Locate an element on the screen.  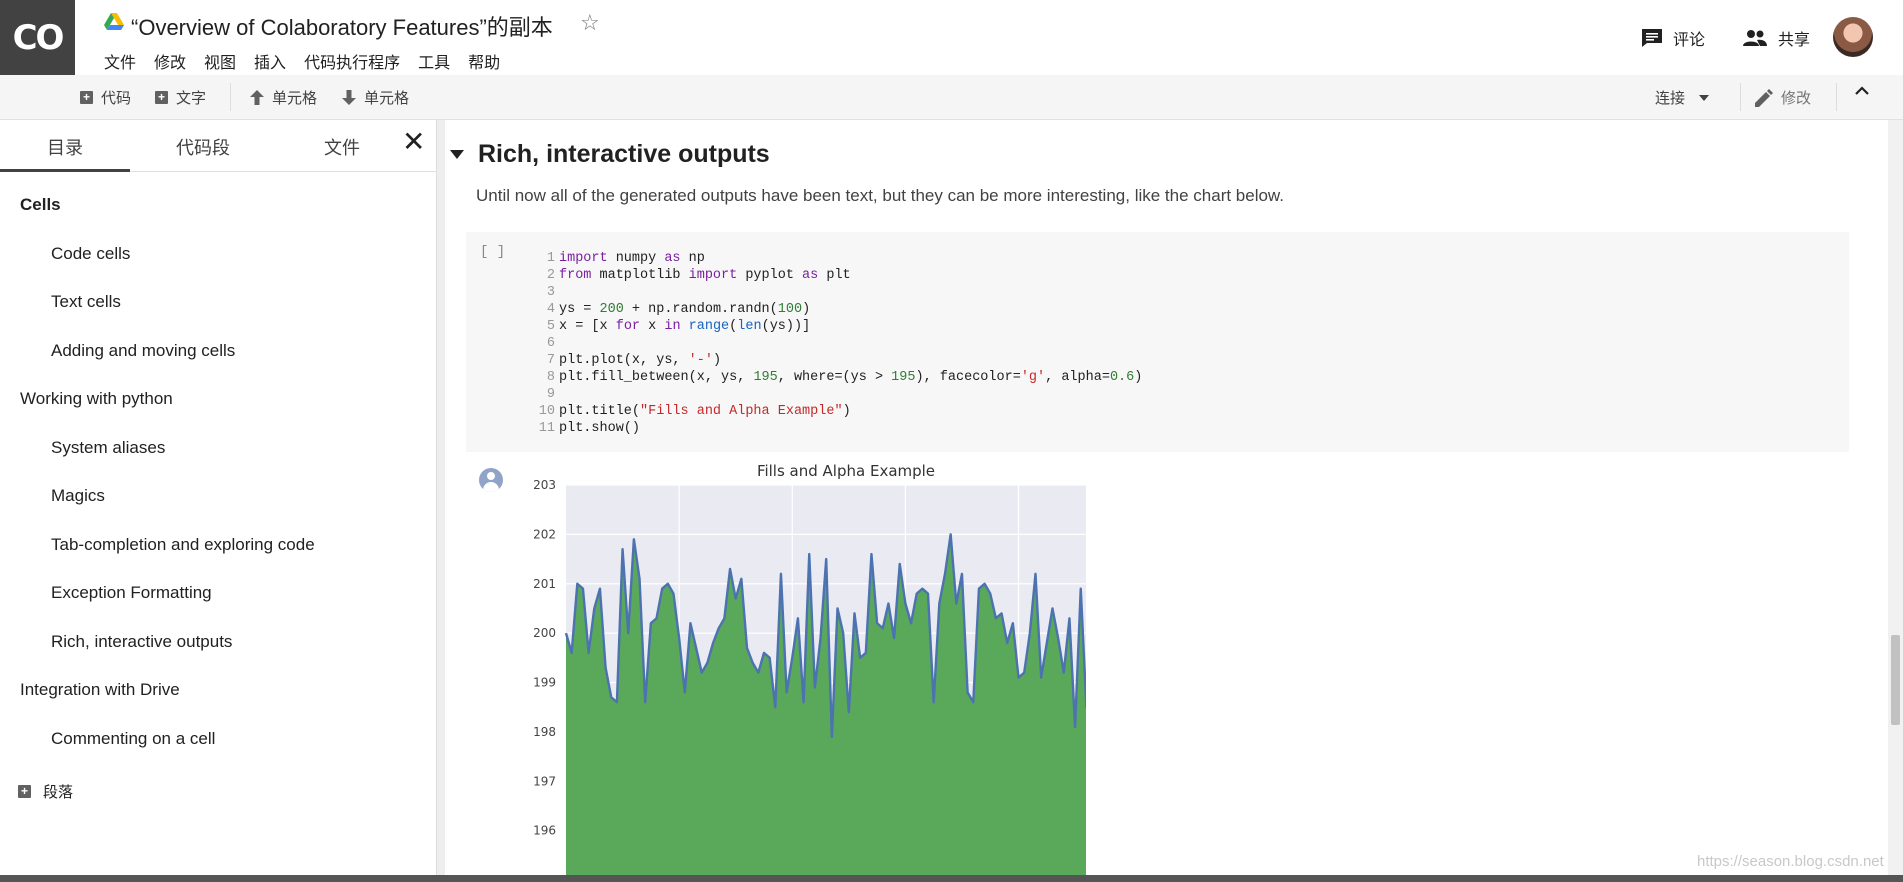
line-code: from matplotlib import pyplot as plt is located at coordinates (705, 275).